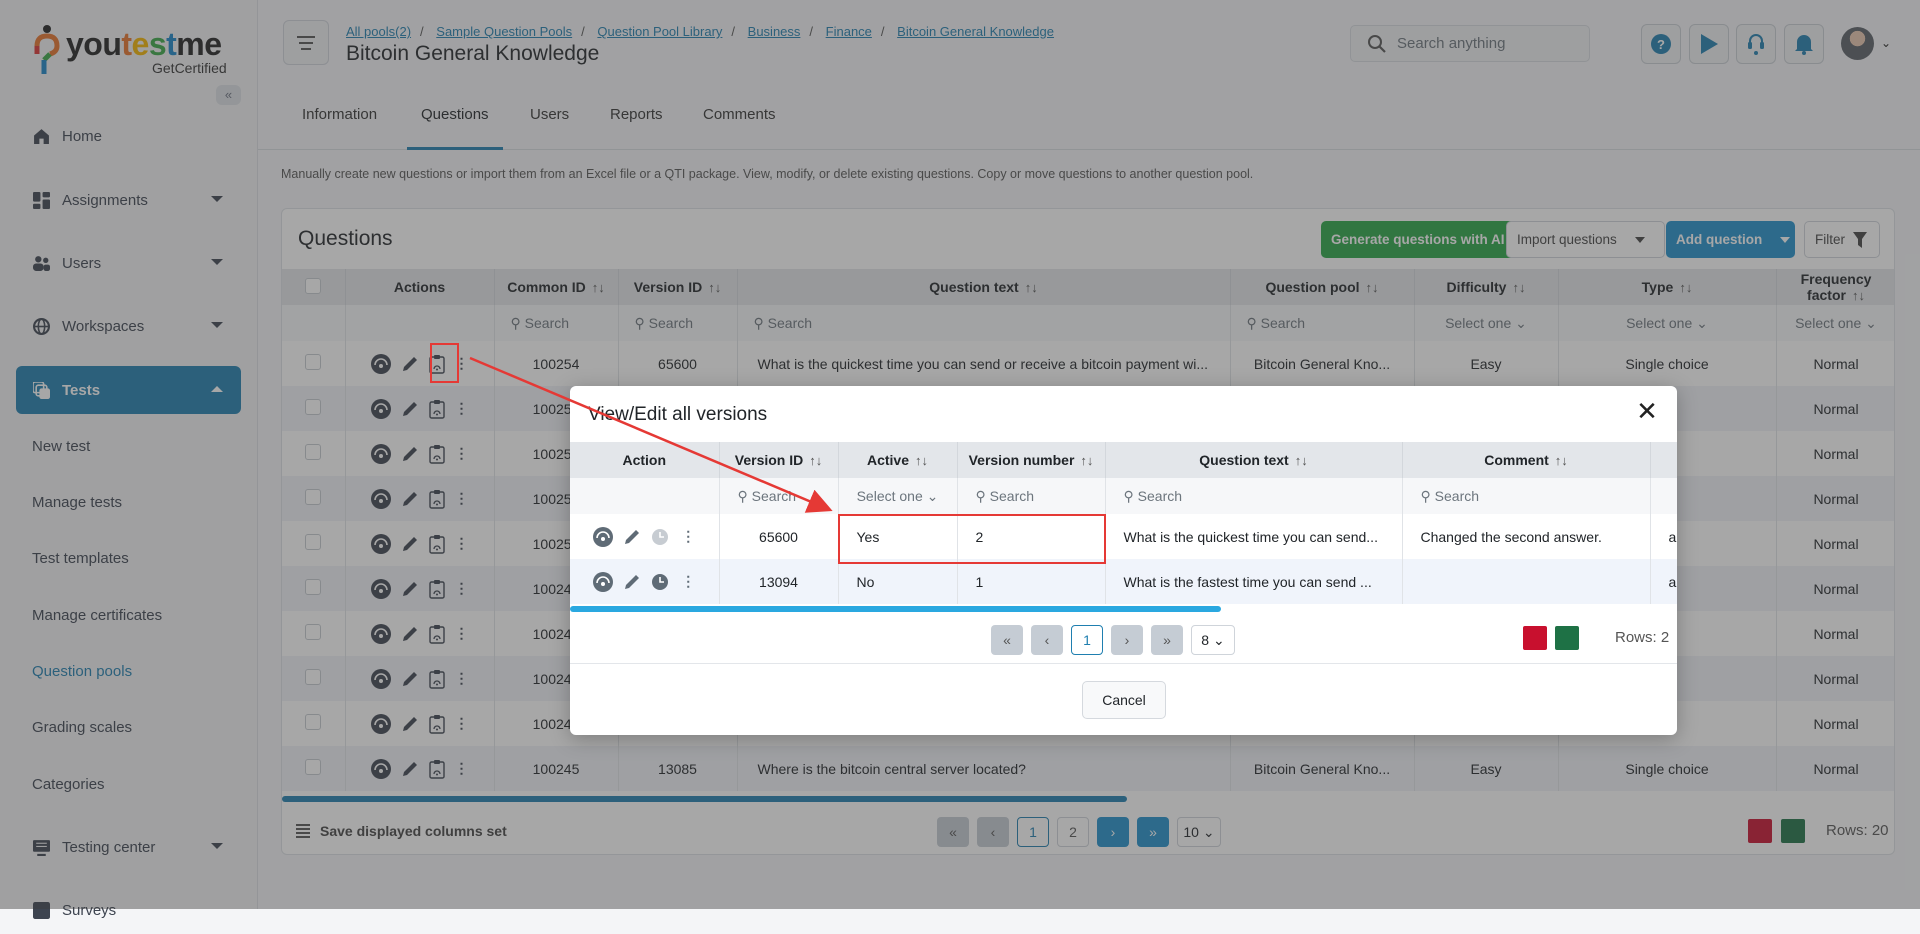 Image resolution: width=1920 pixels, height=934 pixels. I want to click on comment-search-input: ⚲ Search, so click(1526, 496).